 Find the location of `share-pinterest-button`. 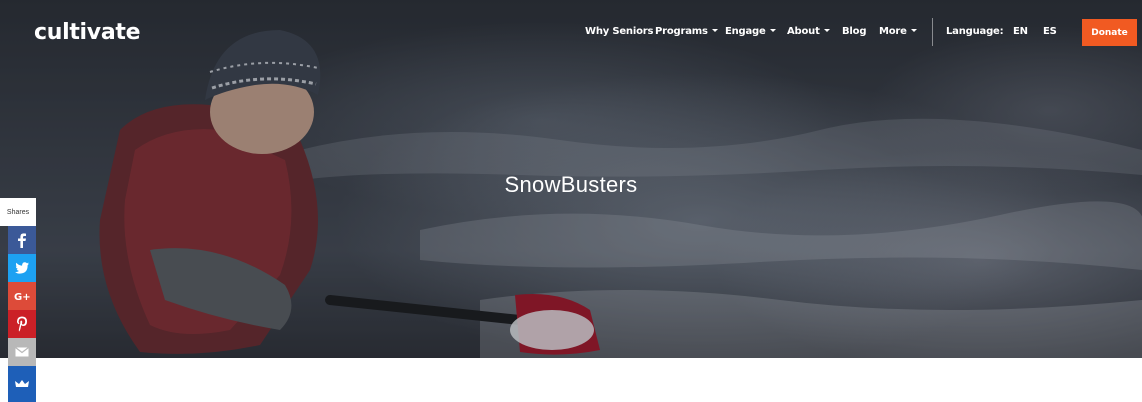

share-pinterest-button is located at coordinates (22, 324).